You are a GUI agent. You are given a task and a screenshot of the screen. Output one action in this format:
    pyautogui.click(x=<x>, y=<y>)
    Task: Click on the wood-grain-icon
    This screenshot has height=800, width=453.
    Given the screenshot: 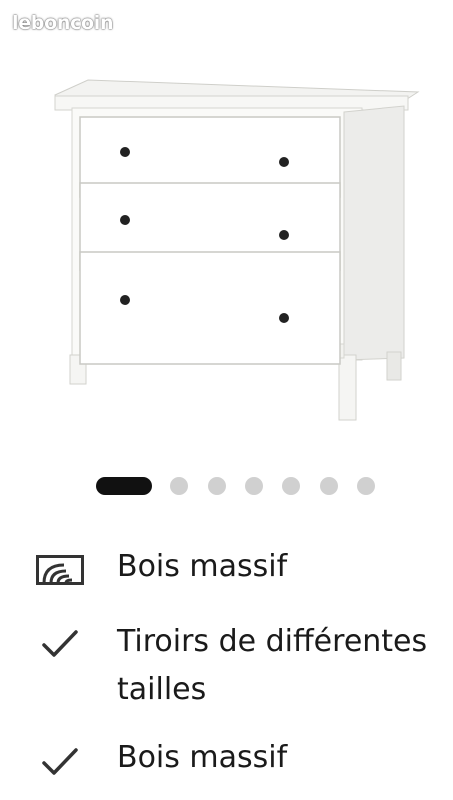 What is the action you would take?
    pyautogui.click(x=60, y=570)
    